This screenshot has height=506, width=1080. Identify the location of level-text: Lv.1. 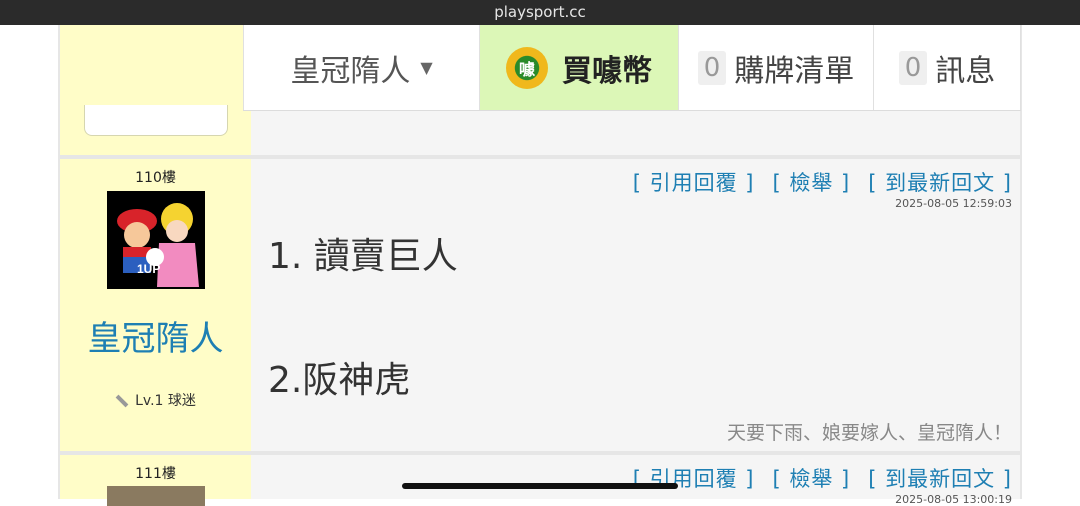
(149, 401).